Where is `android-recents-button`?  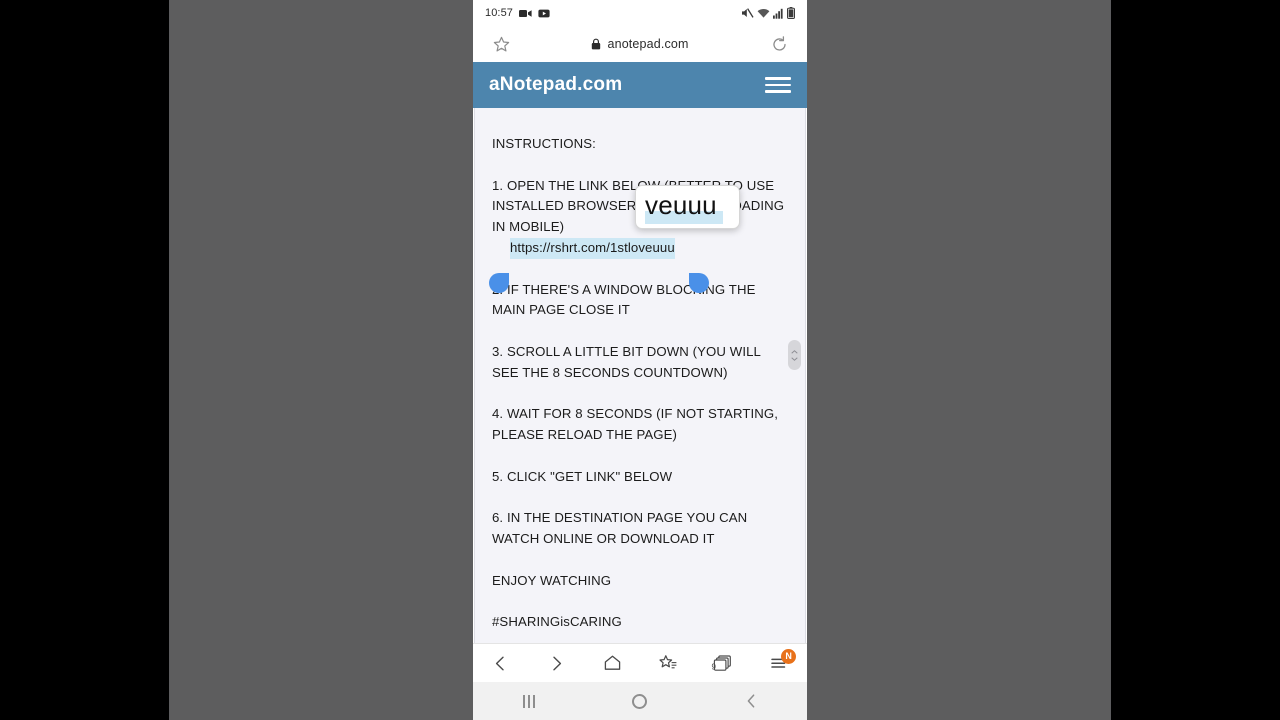
android-recents-button is located at coordinates (529, 701).